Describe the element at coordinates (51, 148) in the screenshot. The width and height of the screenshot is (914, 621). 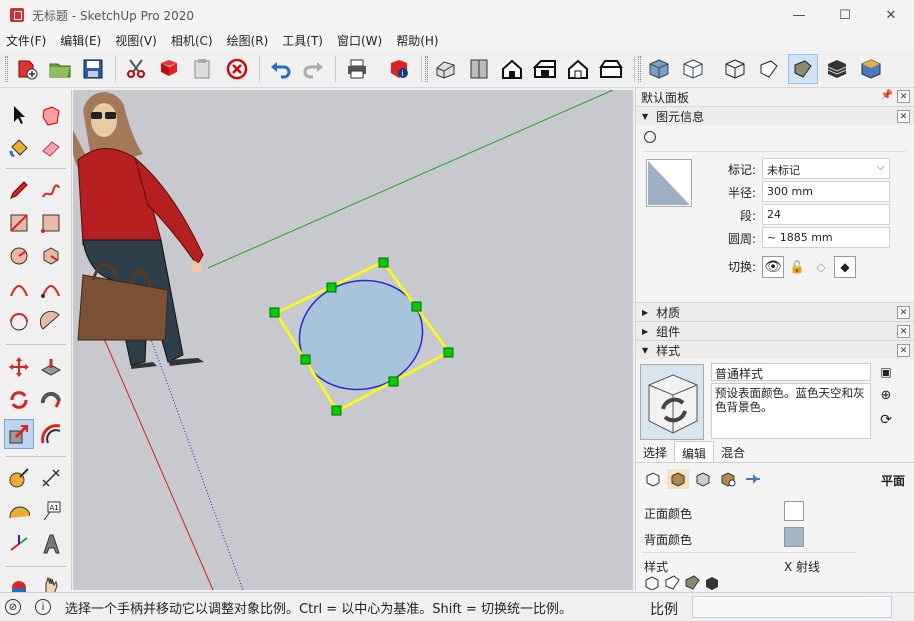
I see `eraser-tool` at that location.